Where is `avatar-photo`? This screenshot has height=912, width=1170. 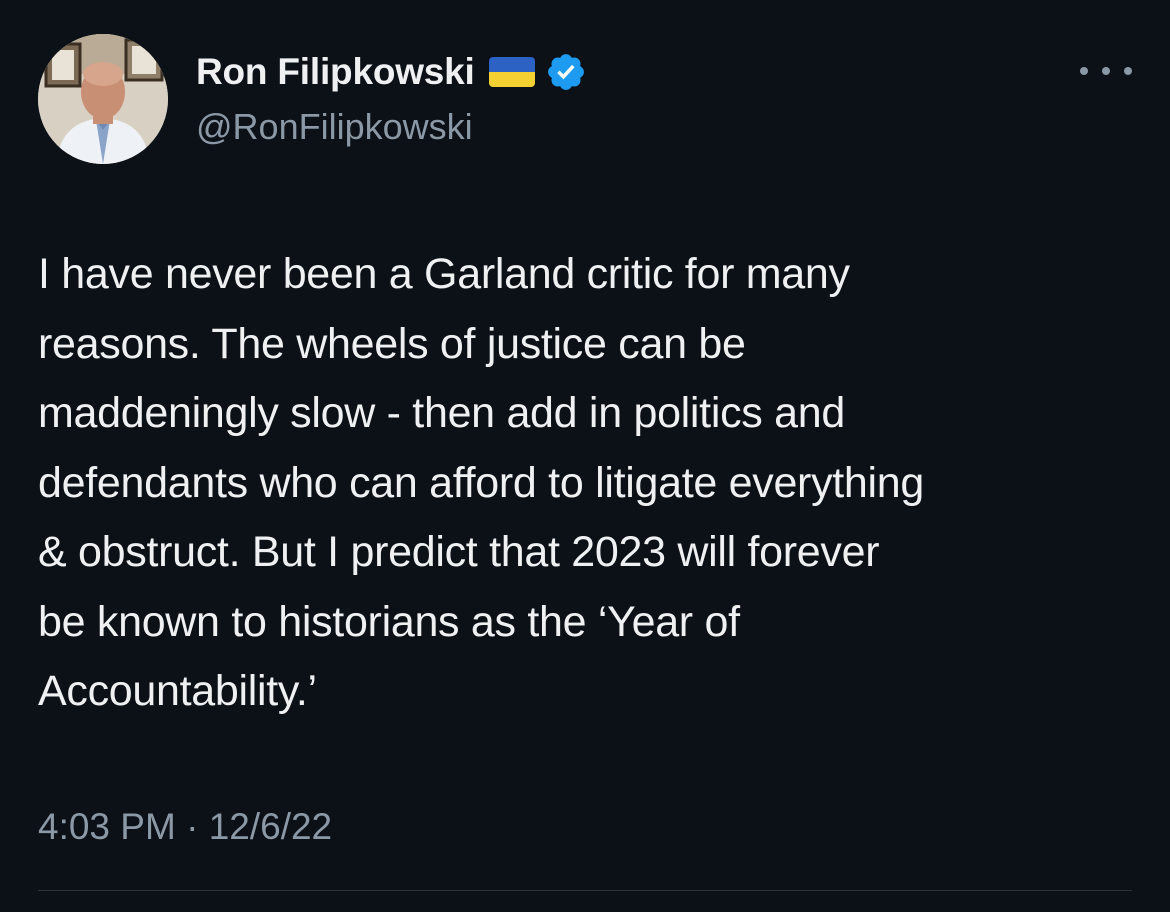 avatar-photo is located at coordinates (103, 99).